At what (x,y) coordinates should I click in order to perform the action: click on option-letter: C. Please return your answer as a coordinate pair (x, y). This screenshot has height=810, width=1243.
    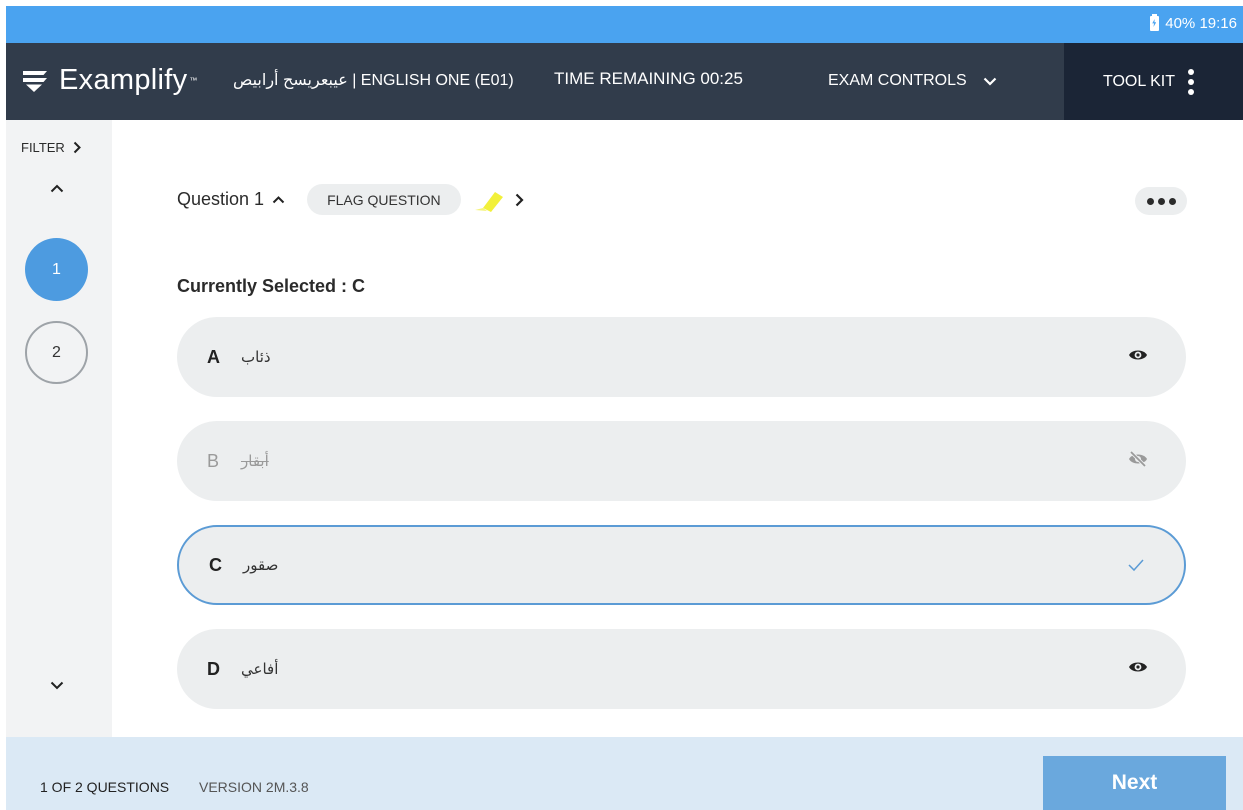
    Looking at the image, I should click on (215, 564).